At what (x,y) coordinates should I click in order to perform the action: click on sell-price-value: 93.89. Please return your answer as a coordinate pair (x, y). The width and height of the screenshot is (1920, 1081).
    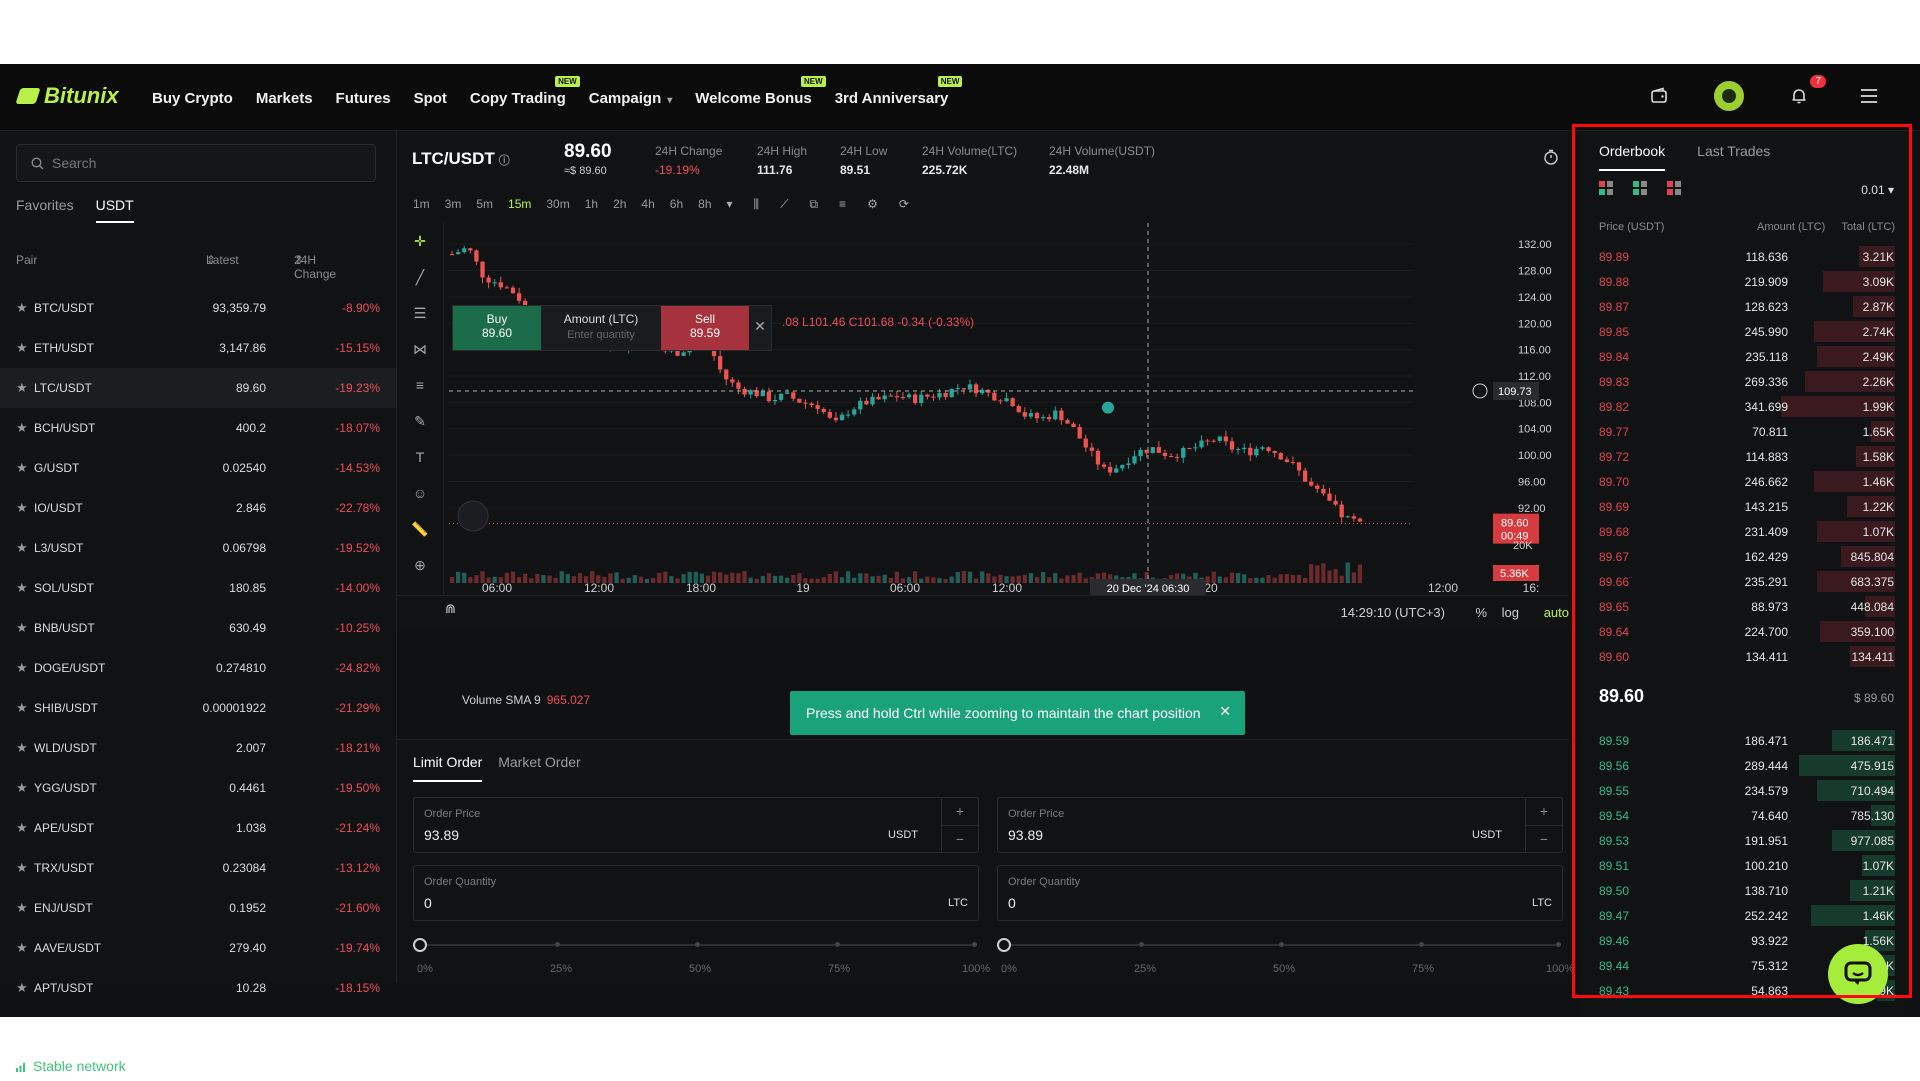
    Looking at the image, I should click on (1025, 835).